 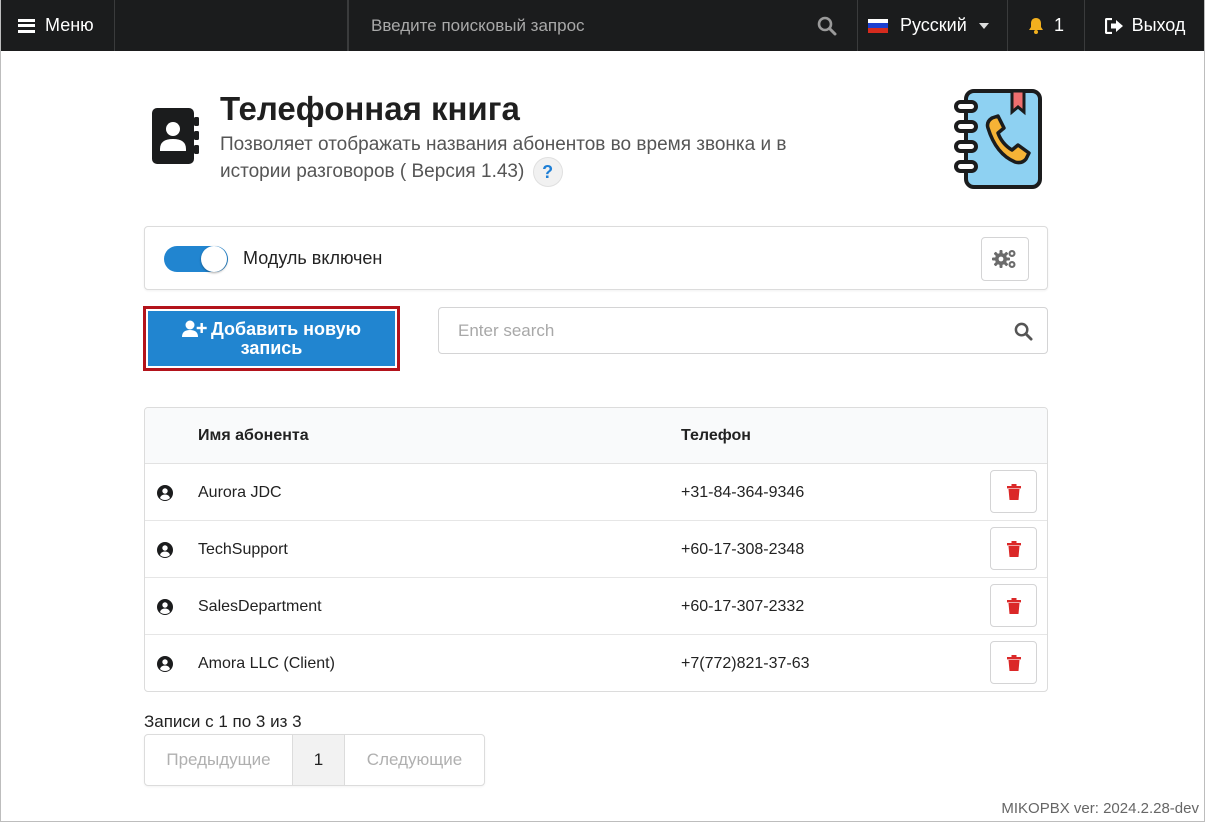 What do you see at coordinates (240, 493) in the screenshot?
I see `contact-name: Aurora JDC` at bounding box center [240, 493].